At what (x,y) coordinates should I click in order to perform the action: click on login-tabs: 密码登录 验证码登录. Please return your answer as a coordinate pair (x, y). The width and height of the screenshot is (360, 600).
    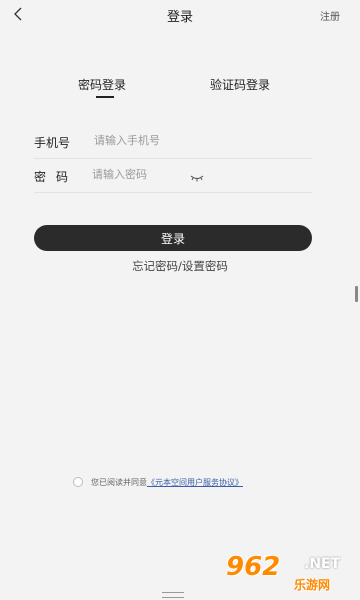
    Looking at the image, I should click on (180, 91).